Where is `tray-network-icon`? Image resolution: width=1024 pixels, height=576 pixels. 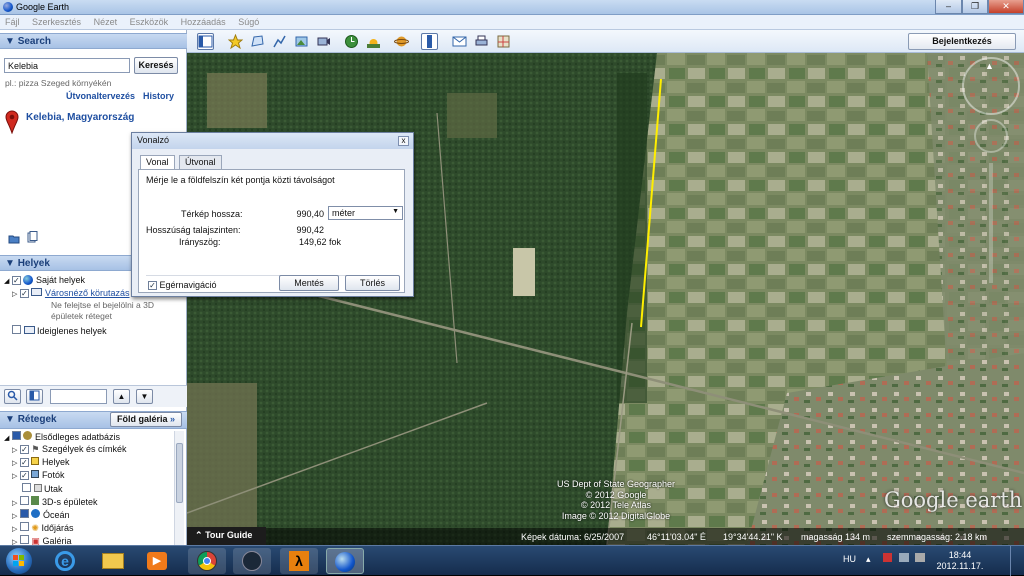
tray-network-icon is located at coordinates (904, 557).